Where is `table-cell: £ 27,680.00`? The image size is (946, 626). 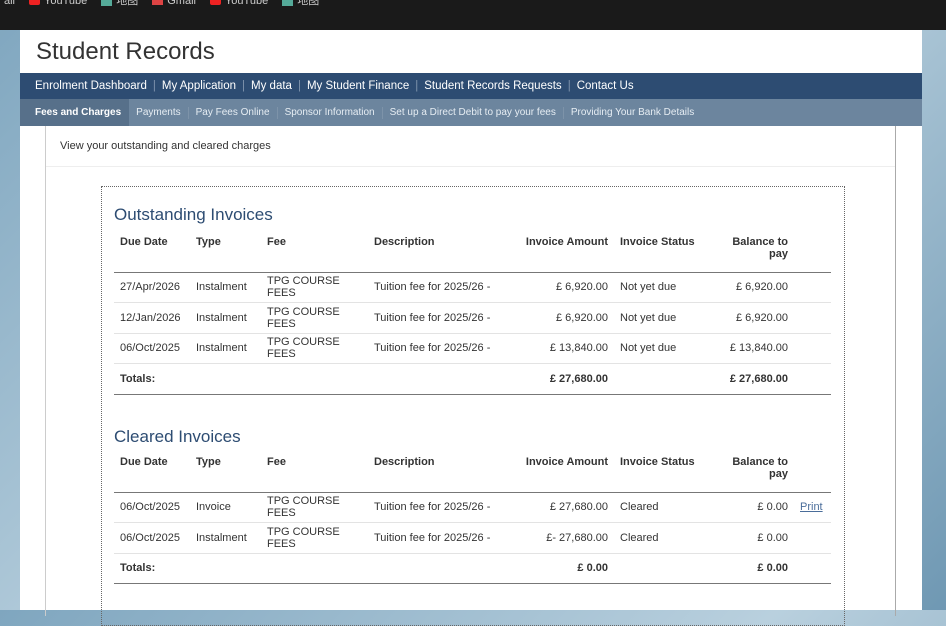
table-cell: £ 27,680.00 is located at coordinates (557, 507).